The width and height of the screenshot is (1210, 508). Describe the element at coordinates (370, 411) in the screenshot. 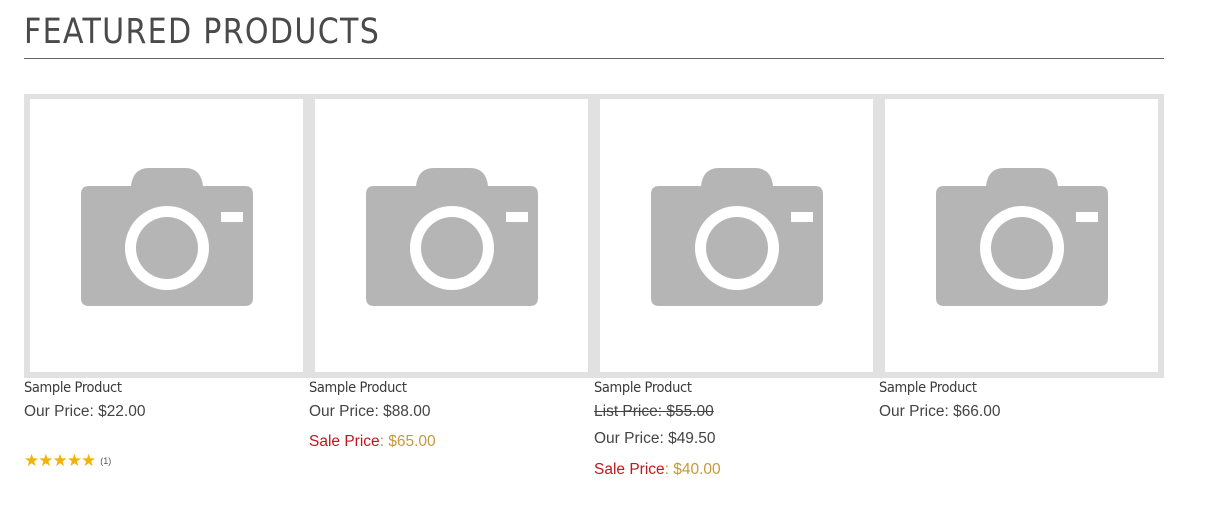

I see `our-price: Our Price: $88.00` at that location.